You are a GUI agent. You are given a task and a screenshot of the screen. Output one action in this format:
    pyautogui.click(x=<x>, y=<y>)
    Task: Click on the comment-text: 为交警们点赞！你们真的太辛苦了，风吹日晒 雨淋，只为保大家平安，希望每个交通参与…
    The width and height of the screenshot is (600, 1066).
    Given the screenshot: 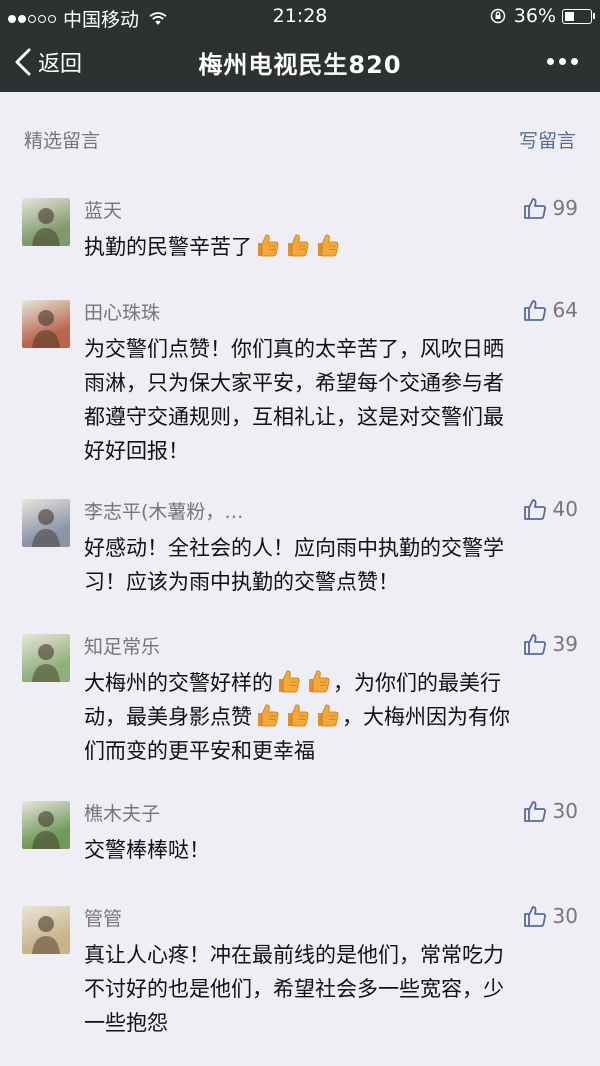 What is the action you would take?
    pyautogui.click(x=334, y=400)
    